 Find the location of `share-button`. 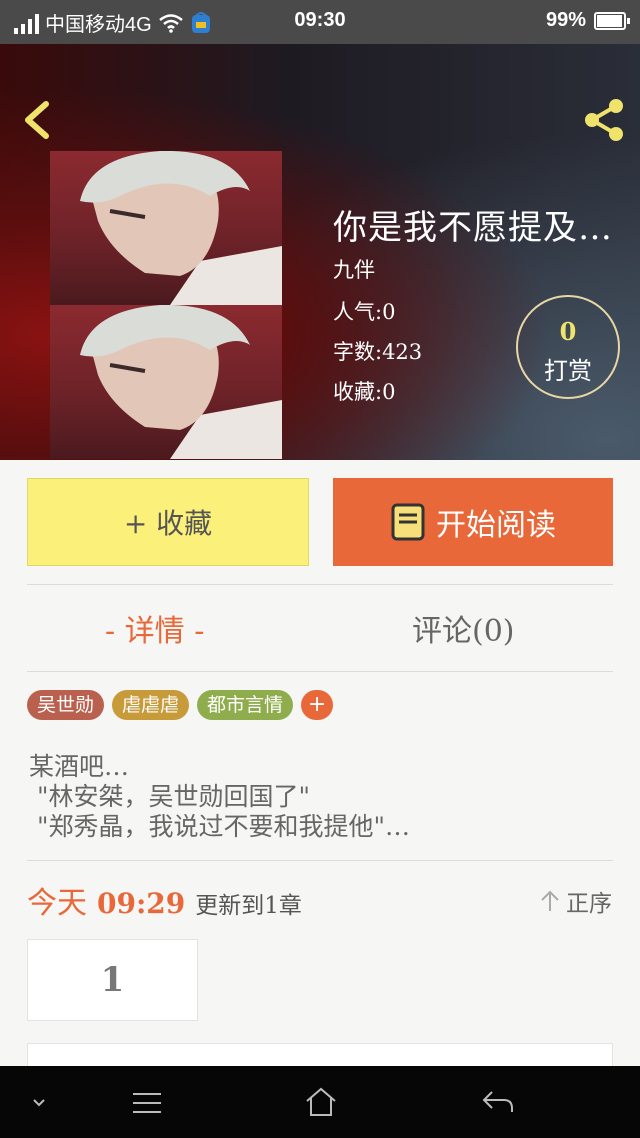

share-button is located at coordinates (604, 120).